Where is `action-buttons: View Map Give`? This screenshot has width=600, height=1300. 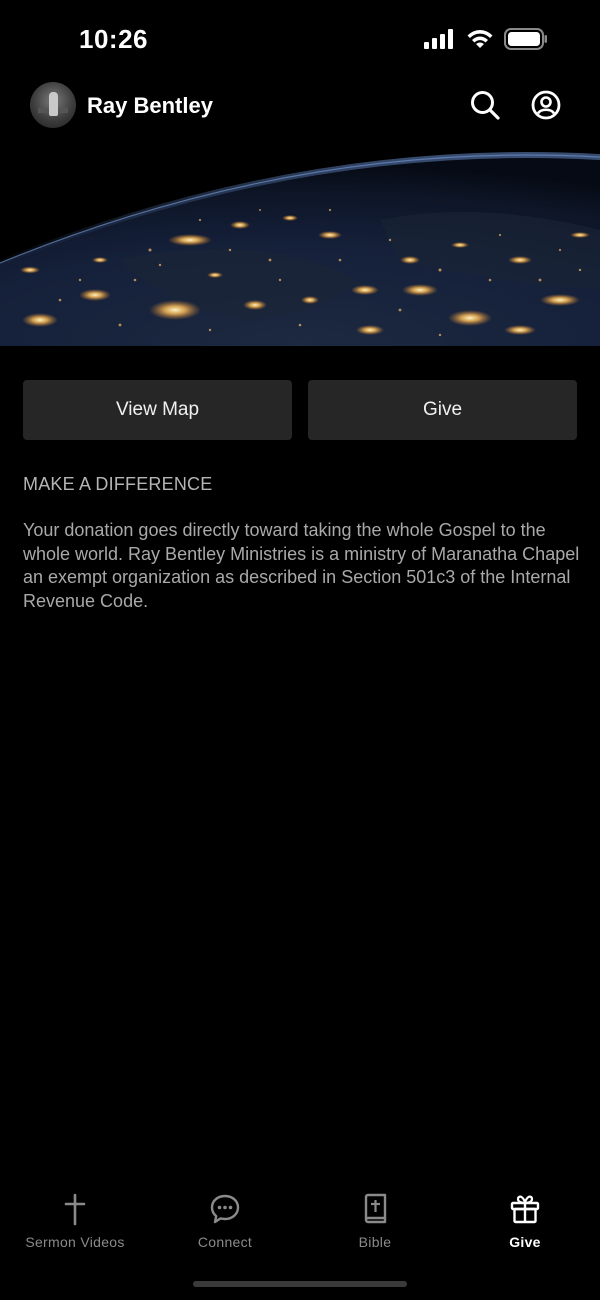 action-buttons: View Map Give is located at coordinates (300, 410).